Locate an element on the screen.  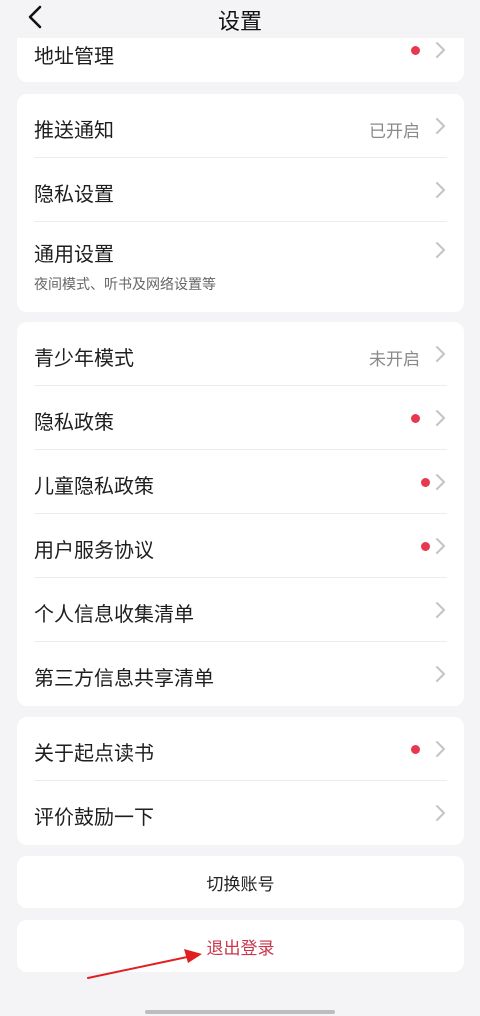
row-general-subtitle: 夜间模式、听书及网络设置等 is located at coordinates (125, 285).